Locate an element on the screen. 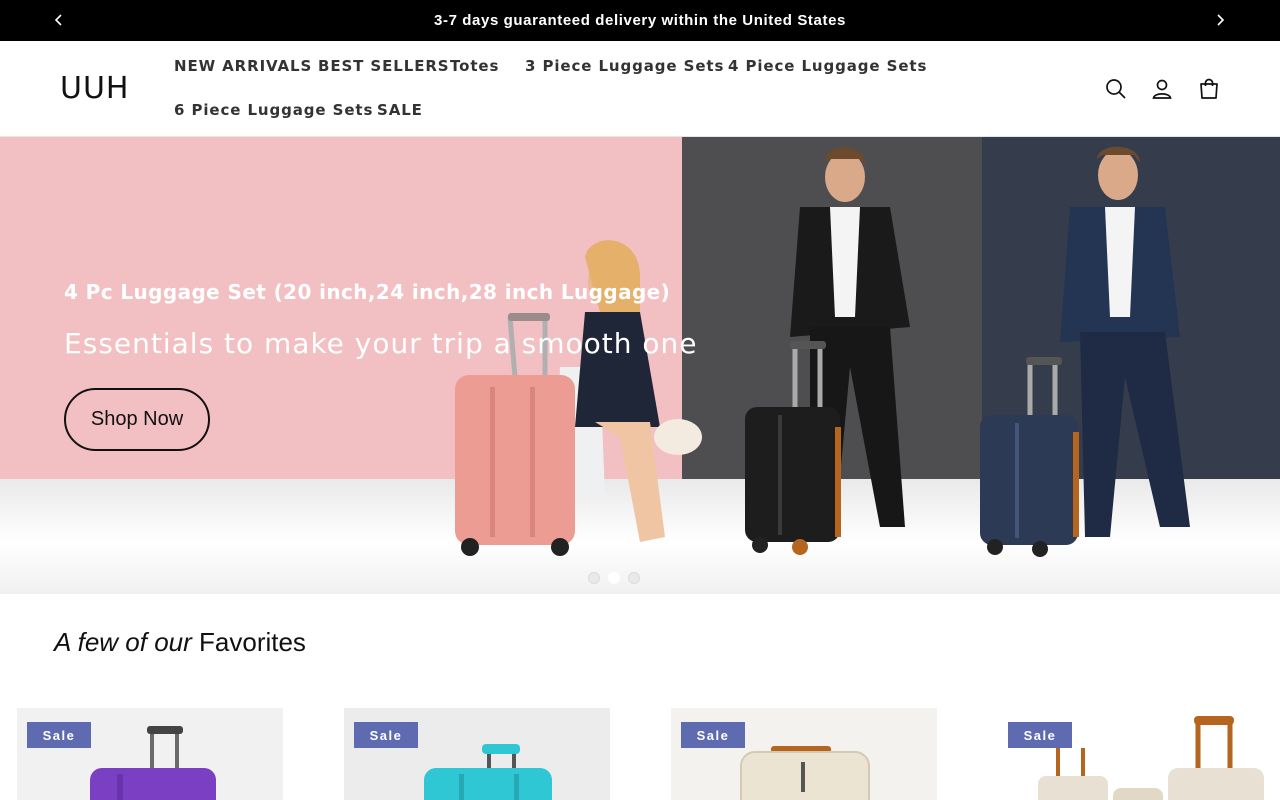  product-card-1: Sale is located at coordinates (150, 754).